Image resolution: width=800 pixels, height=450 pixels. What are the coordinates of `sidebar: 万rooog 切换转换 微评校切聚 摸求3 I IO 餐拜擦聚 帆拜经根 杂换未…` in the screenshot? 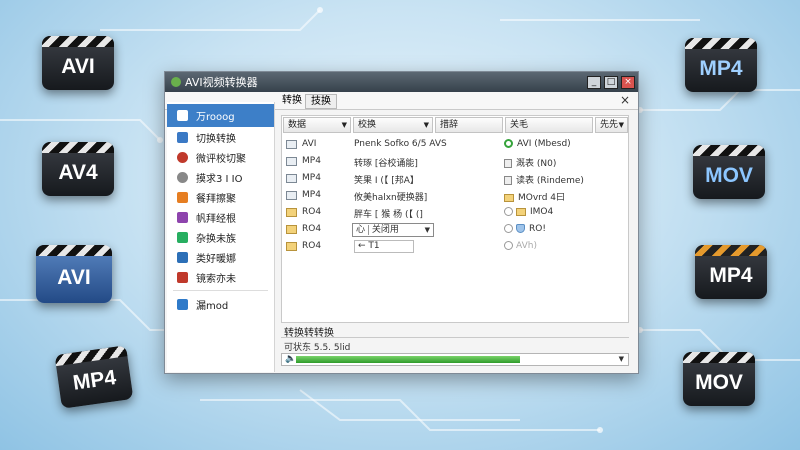 It's located at (221, 237).